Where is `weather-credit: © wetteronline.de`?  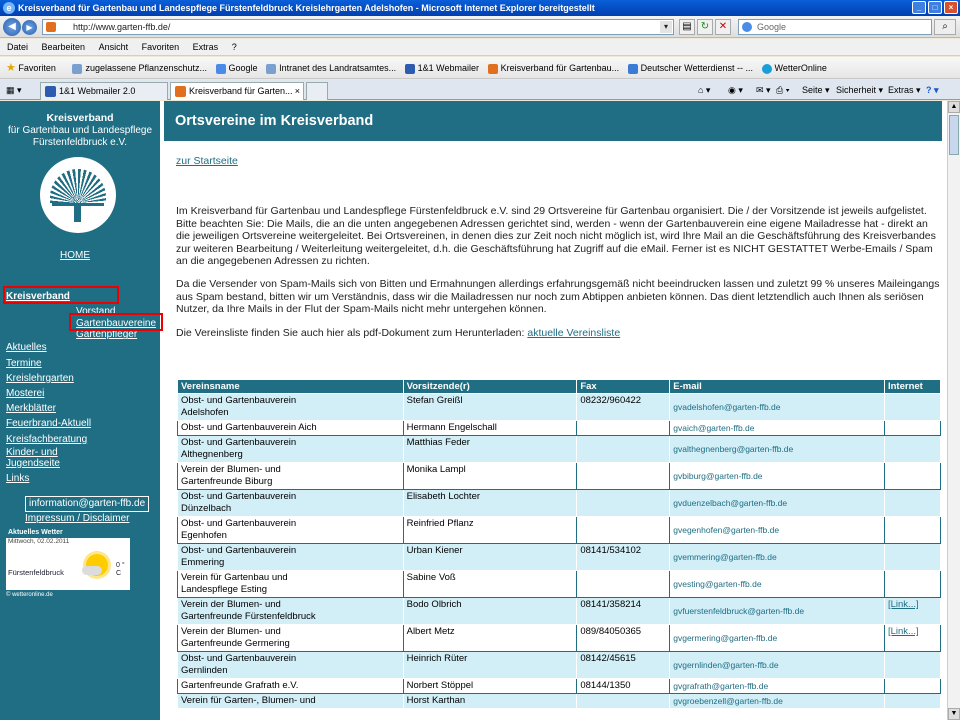
weather-credit: © wetteronline.de is located at coordinates (29, 595).